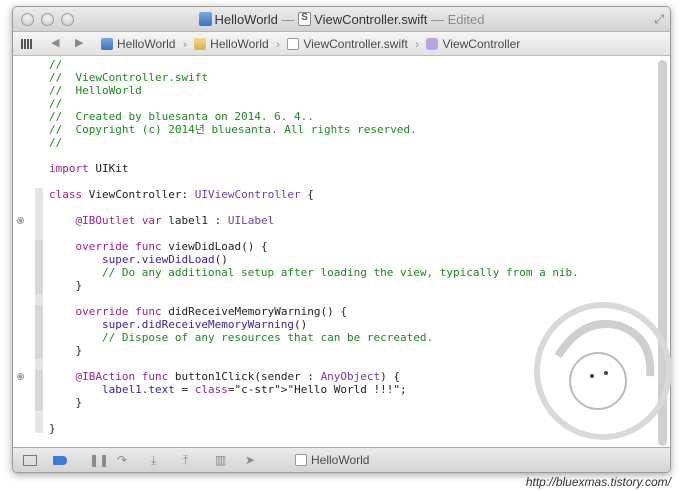 This screenshot has width=683, height=491. Describe the element at coordinates (175, 220) in the screenshot. I see `code-line: @IBOutlet var label1 : UILabel` at that location.